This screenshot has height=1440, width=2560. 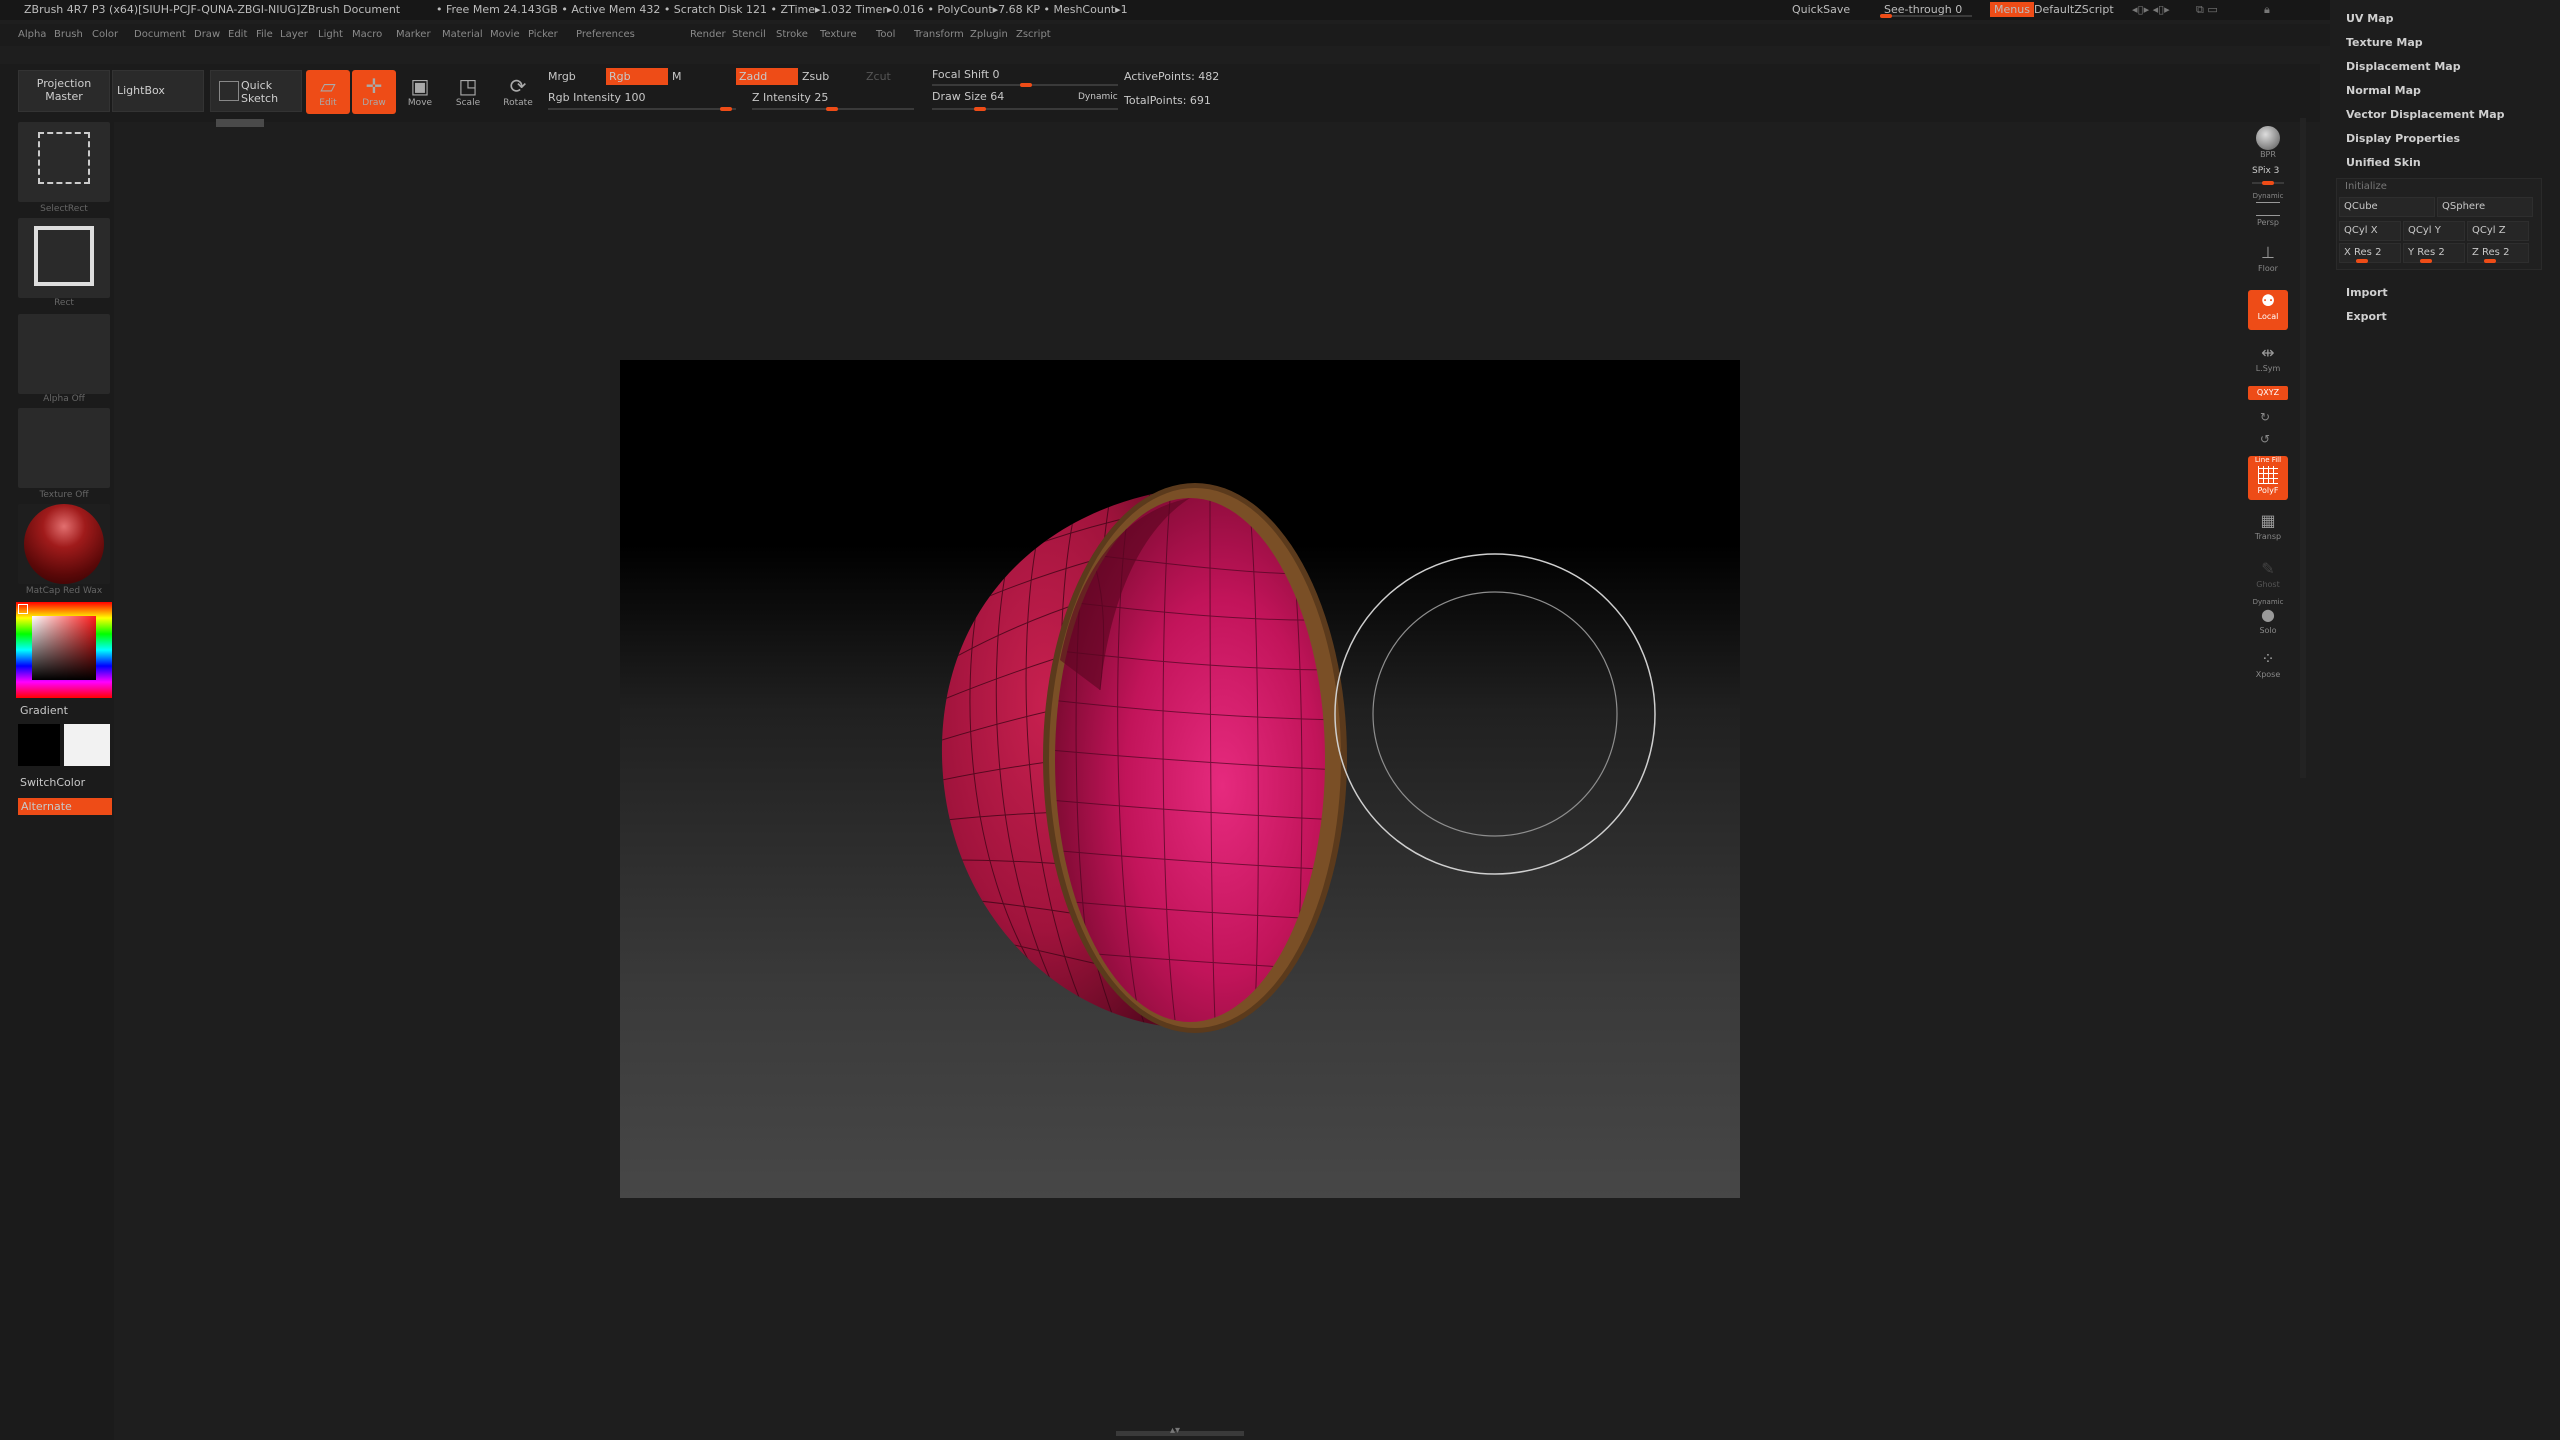 What do you see at coordinates (505, 34) in the screenshot?
I see `menu-movie: Movie` at bounding box center [505, 34].